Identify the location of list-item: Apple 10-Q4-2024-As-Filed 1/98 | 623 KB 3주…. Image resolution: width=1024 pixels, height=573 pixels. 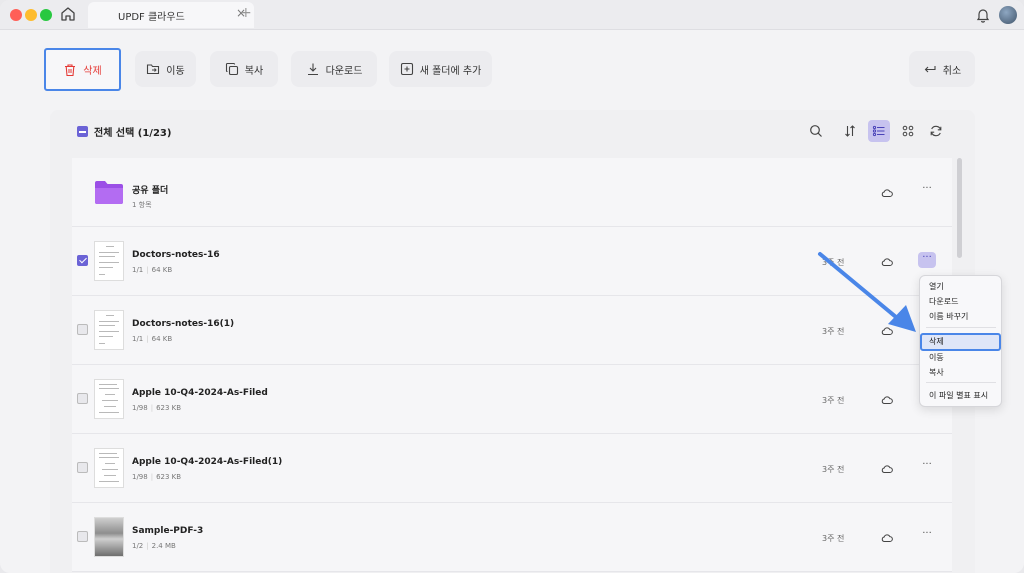
(512, 399).